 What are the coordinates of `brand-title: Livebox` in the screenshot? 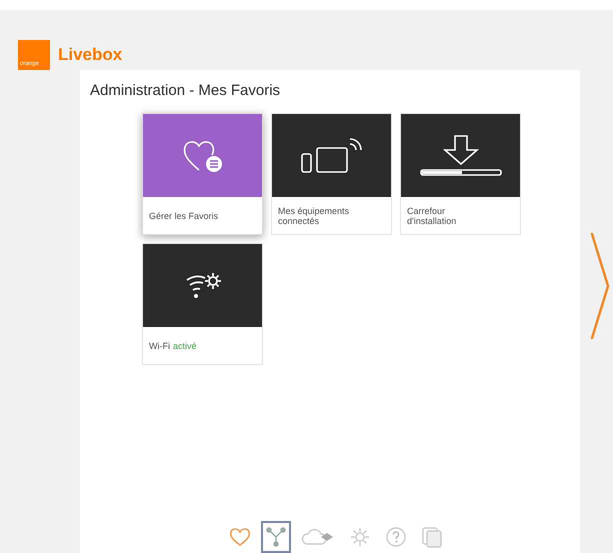 It's located at (90, 55).